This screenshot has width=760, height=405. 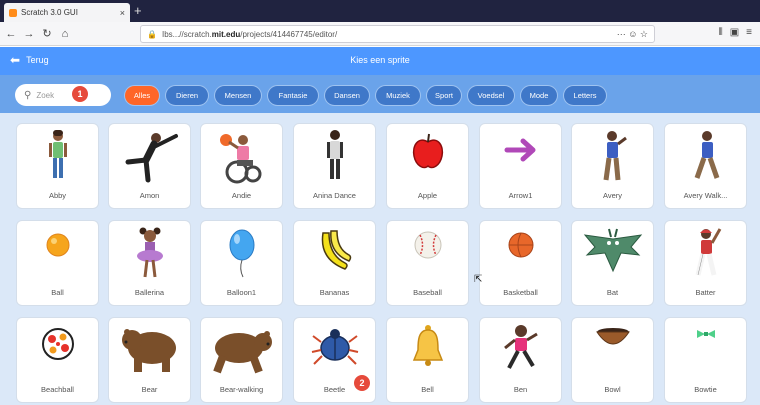 I want to click on sprite-label: Baseball, so click(x=427, y=292).